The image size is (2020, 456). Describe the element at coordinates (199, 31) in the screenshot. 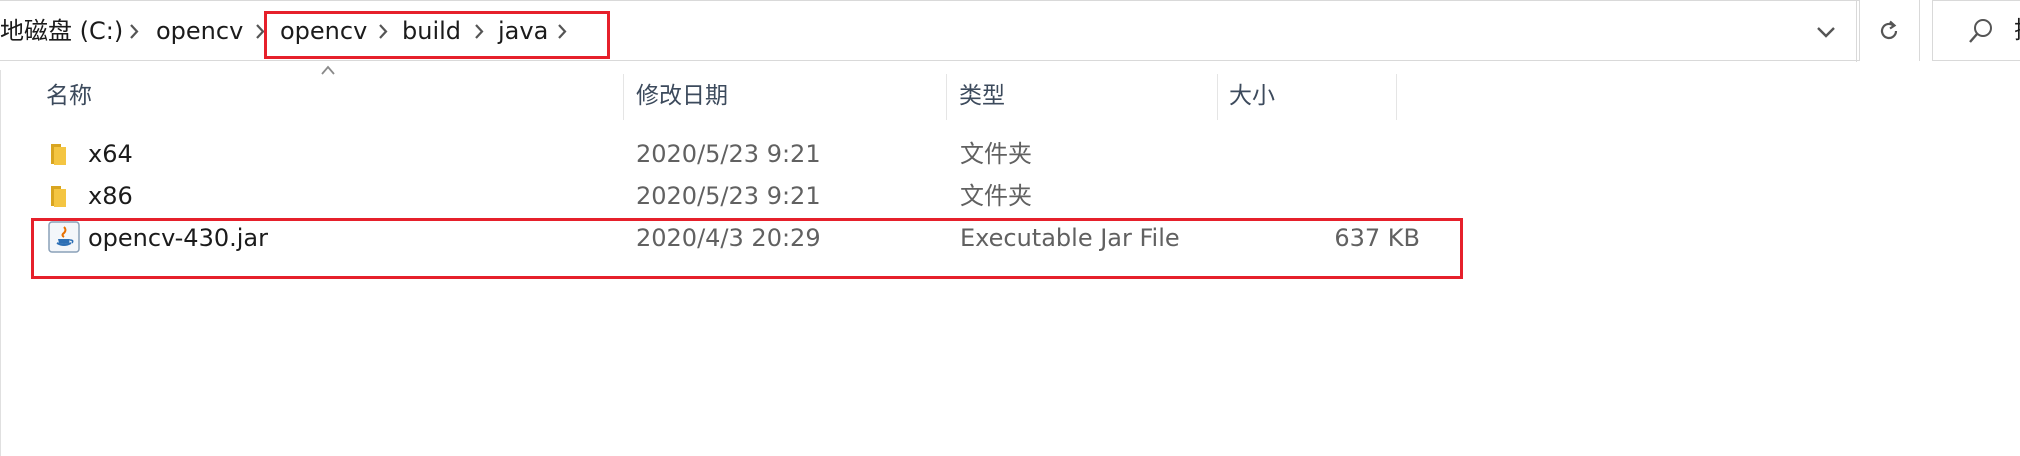

I see `breadcrumb-opencv-root: opencv` at that location.